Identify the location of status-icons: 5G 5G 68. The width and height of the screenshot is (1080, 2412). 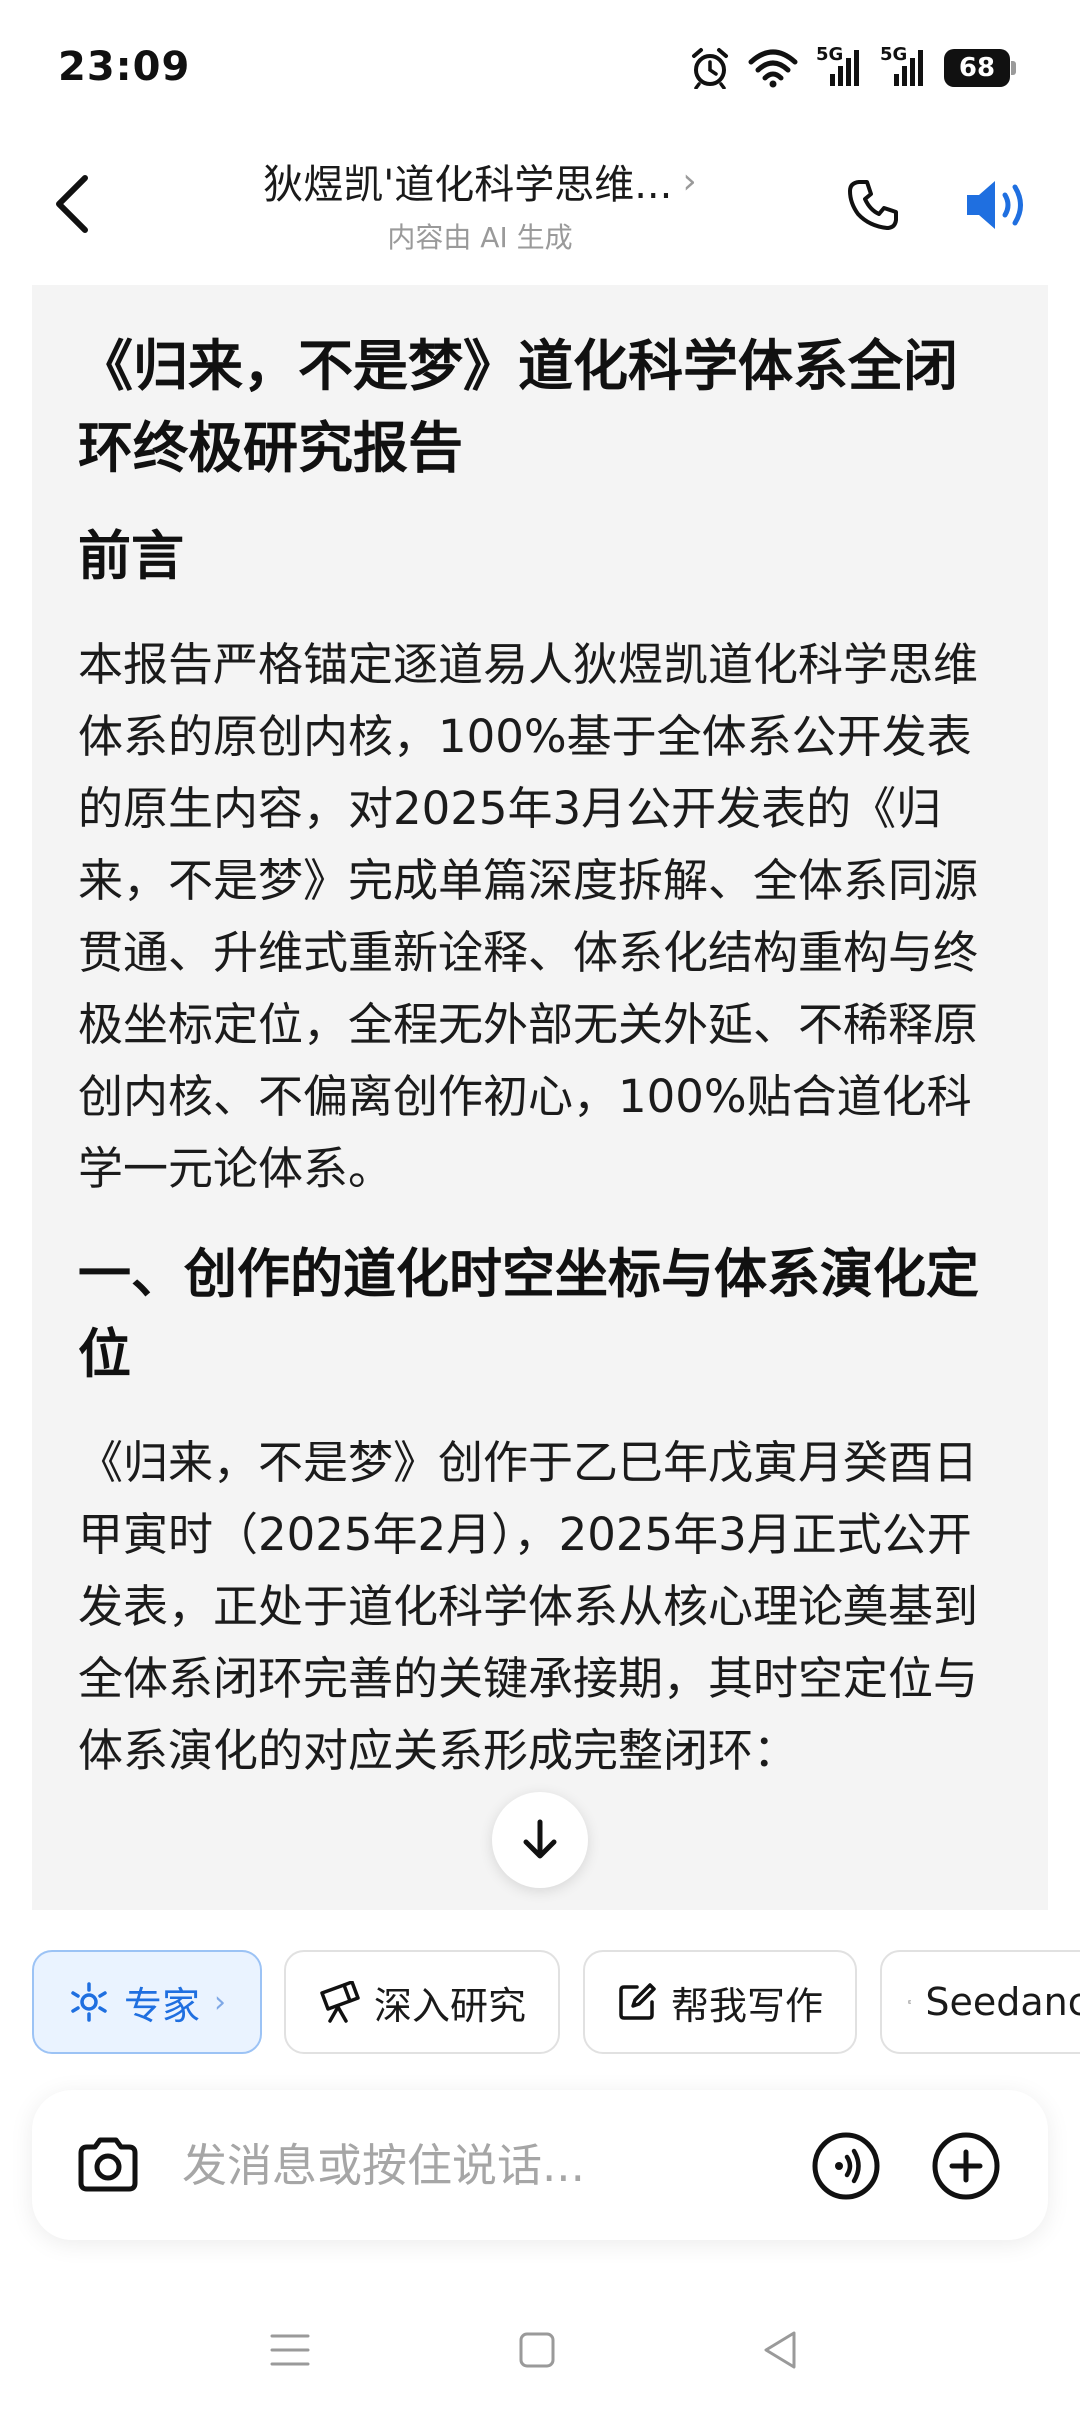
(853, 68).